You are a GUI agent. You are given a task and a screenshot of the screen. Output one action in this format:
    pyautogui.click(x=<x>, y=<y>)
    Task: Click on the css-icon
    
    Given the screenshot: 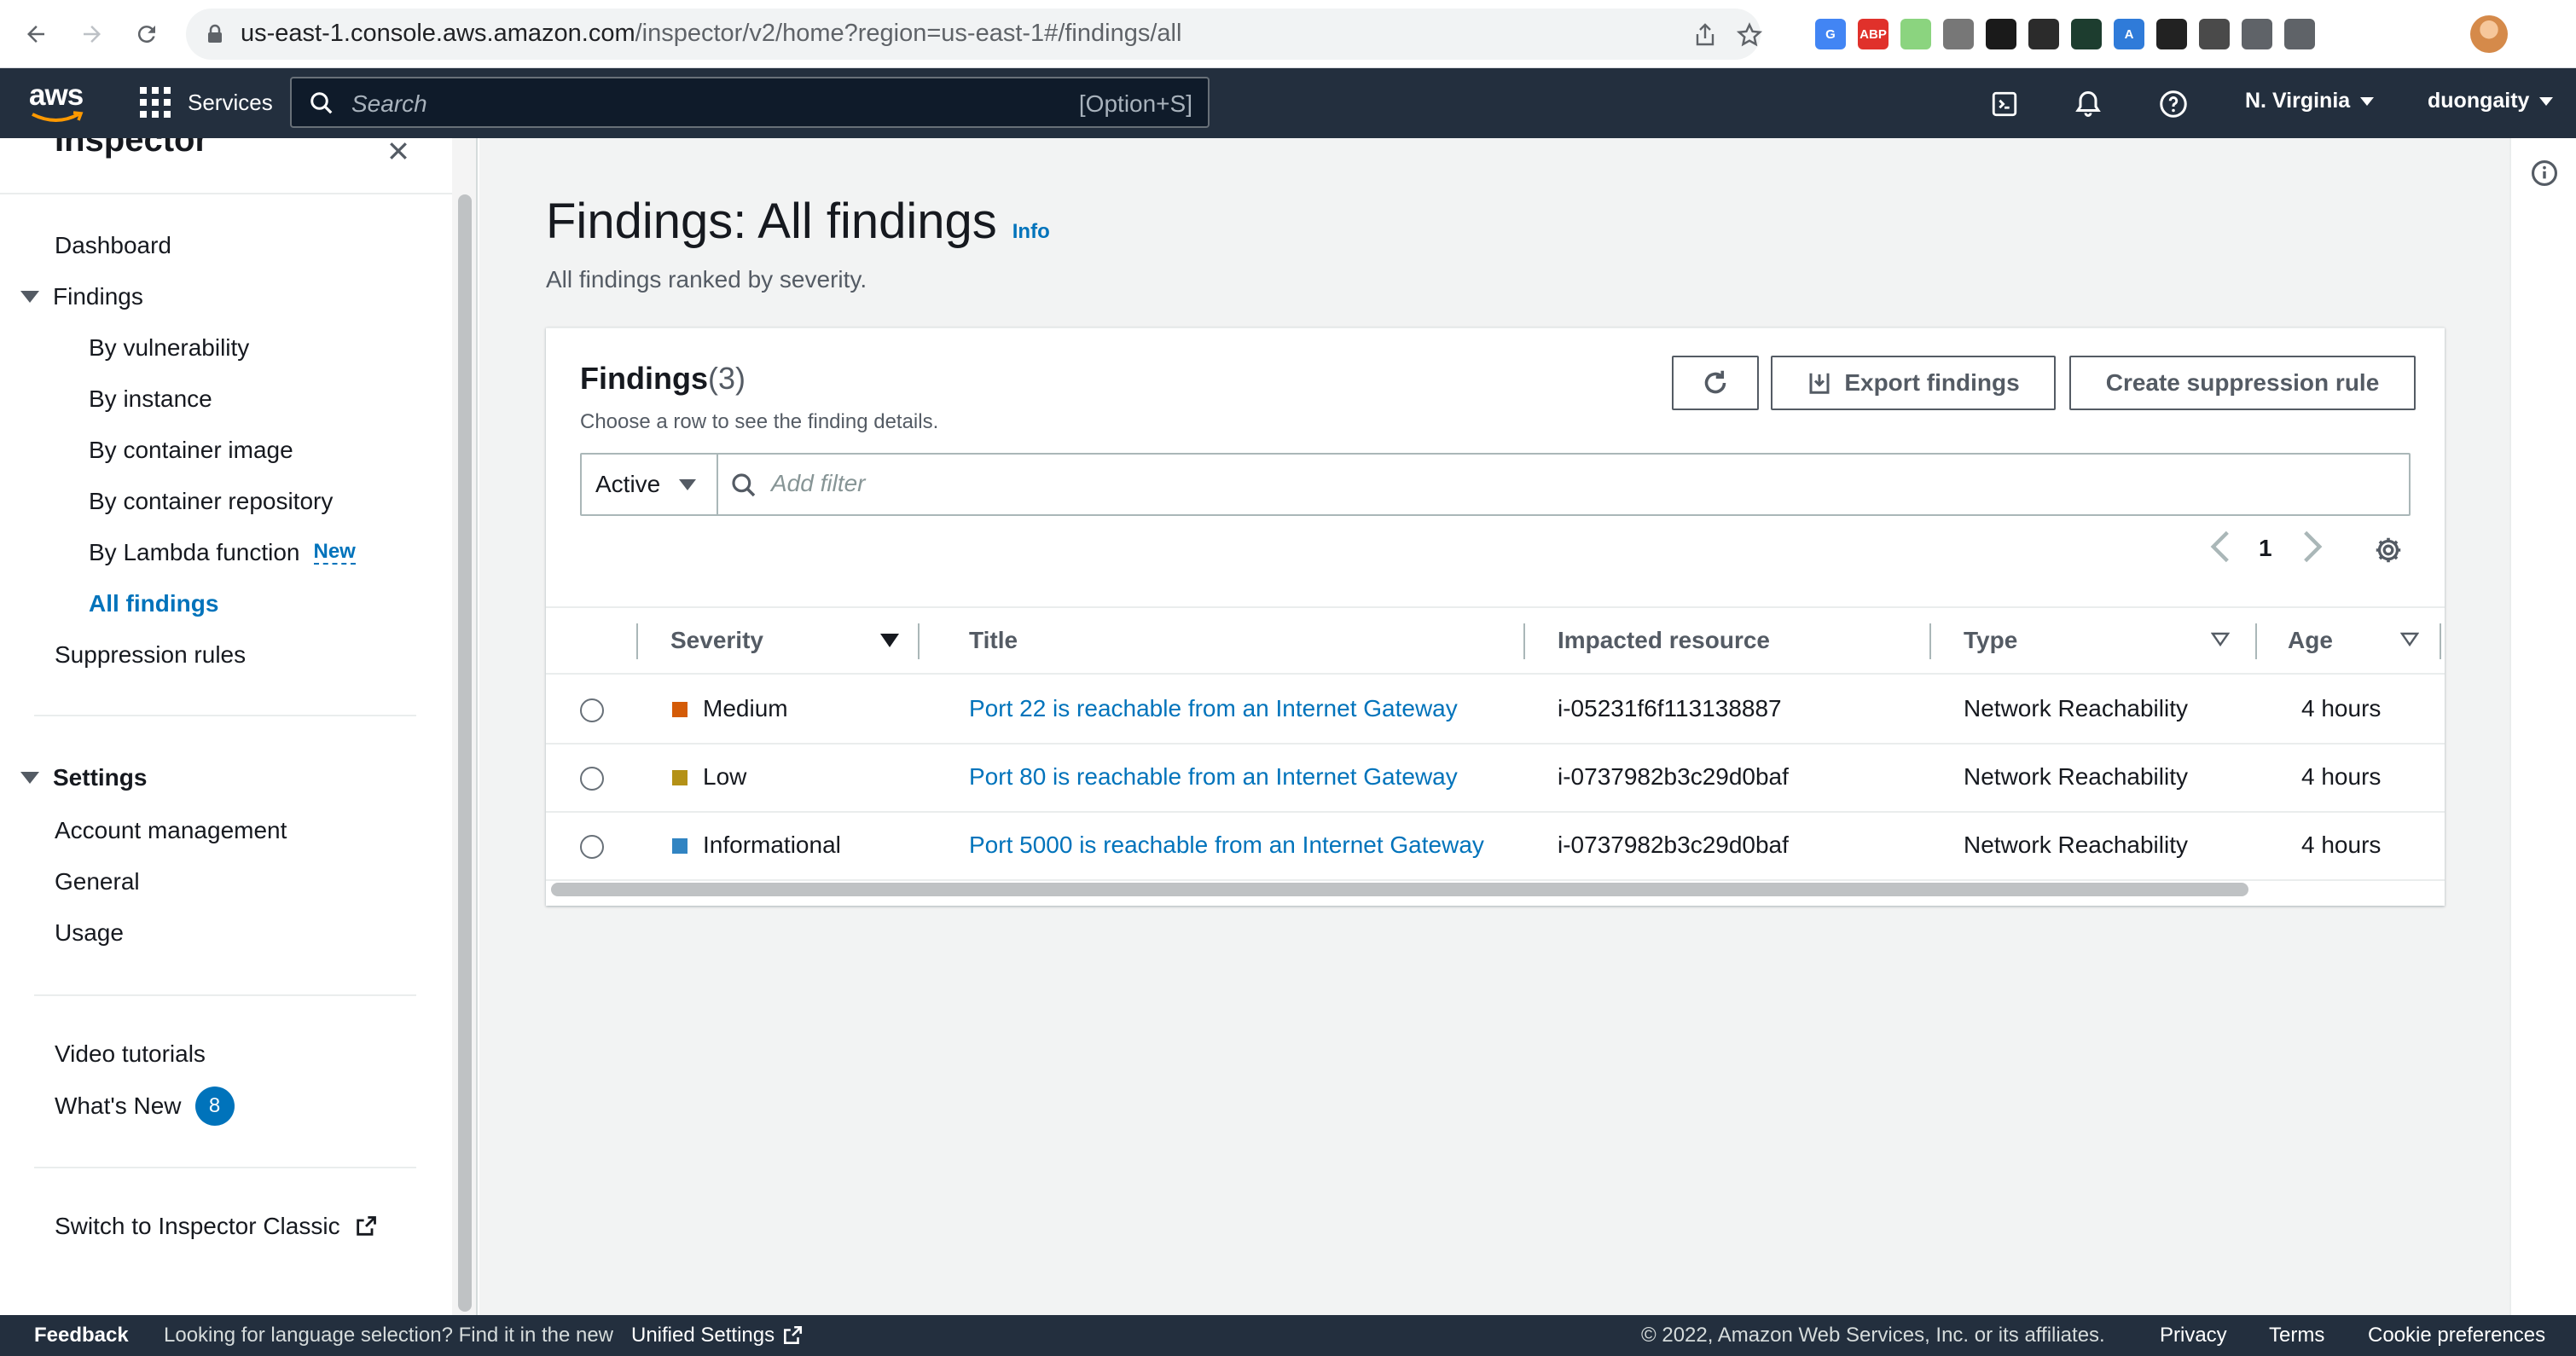 What is the action you would take?
    pyautogui.click(x=2171, y=34)
    